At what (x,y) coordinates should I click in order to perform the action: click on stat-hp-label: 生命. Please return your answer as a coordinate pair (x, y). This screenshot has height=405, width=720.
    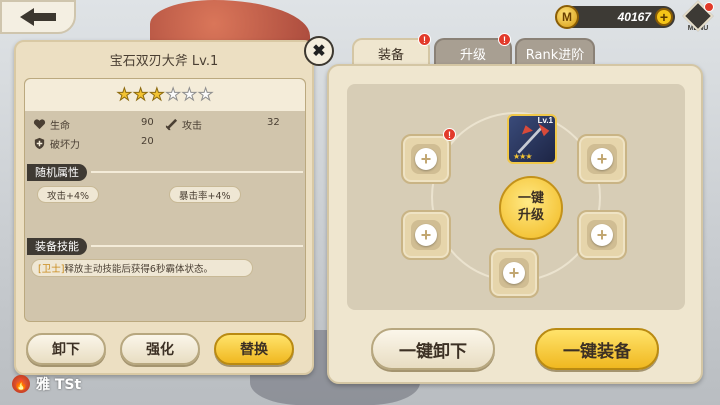
    Looking at the image, I should click on (60, 126).